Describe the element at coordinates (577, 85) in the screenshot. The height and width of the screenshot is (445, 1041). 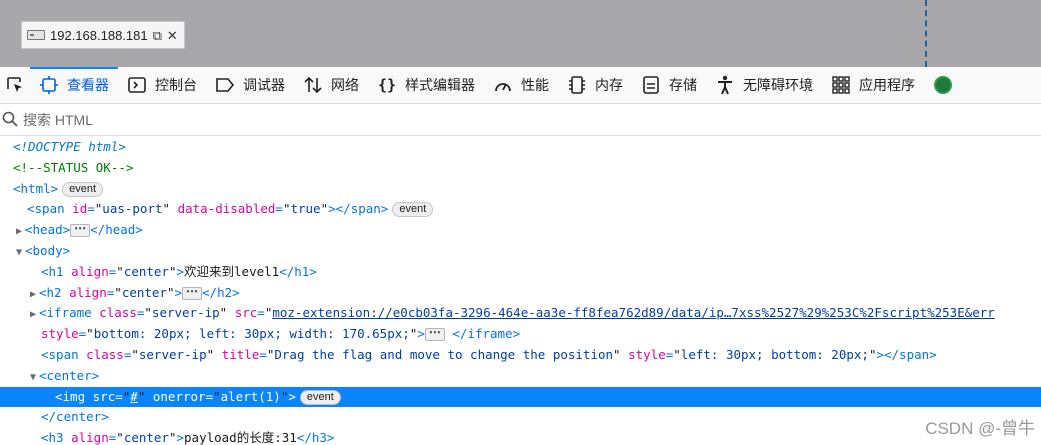
I see `memory-icon` at that location.